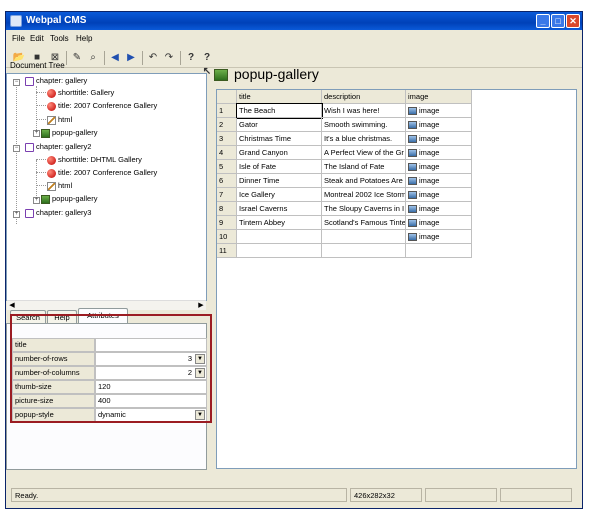  What do you see at coordinates (16, 21) in the screenshot?
I see `app-icon` at bounding box center [16, 21].